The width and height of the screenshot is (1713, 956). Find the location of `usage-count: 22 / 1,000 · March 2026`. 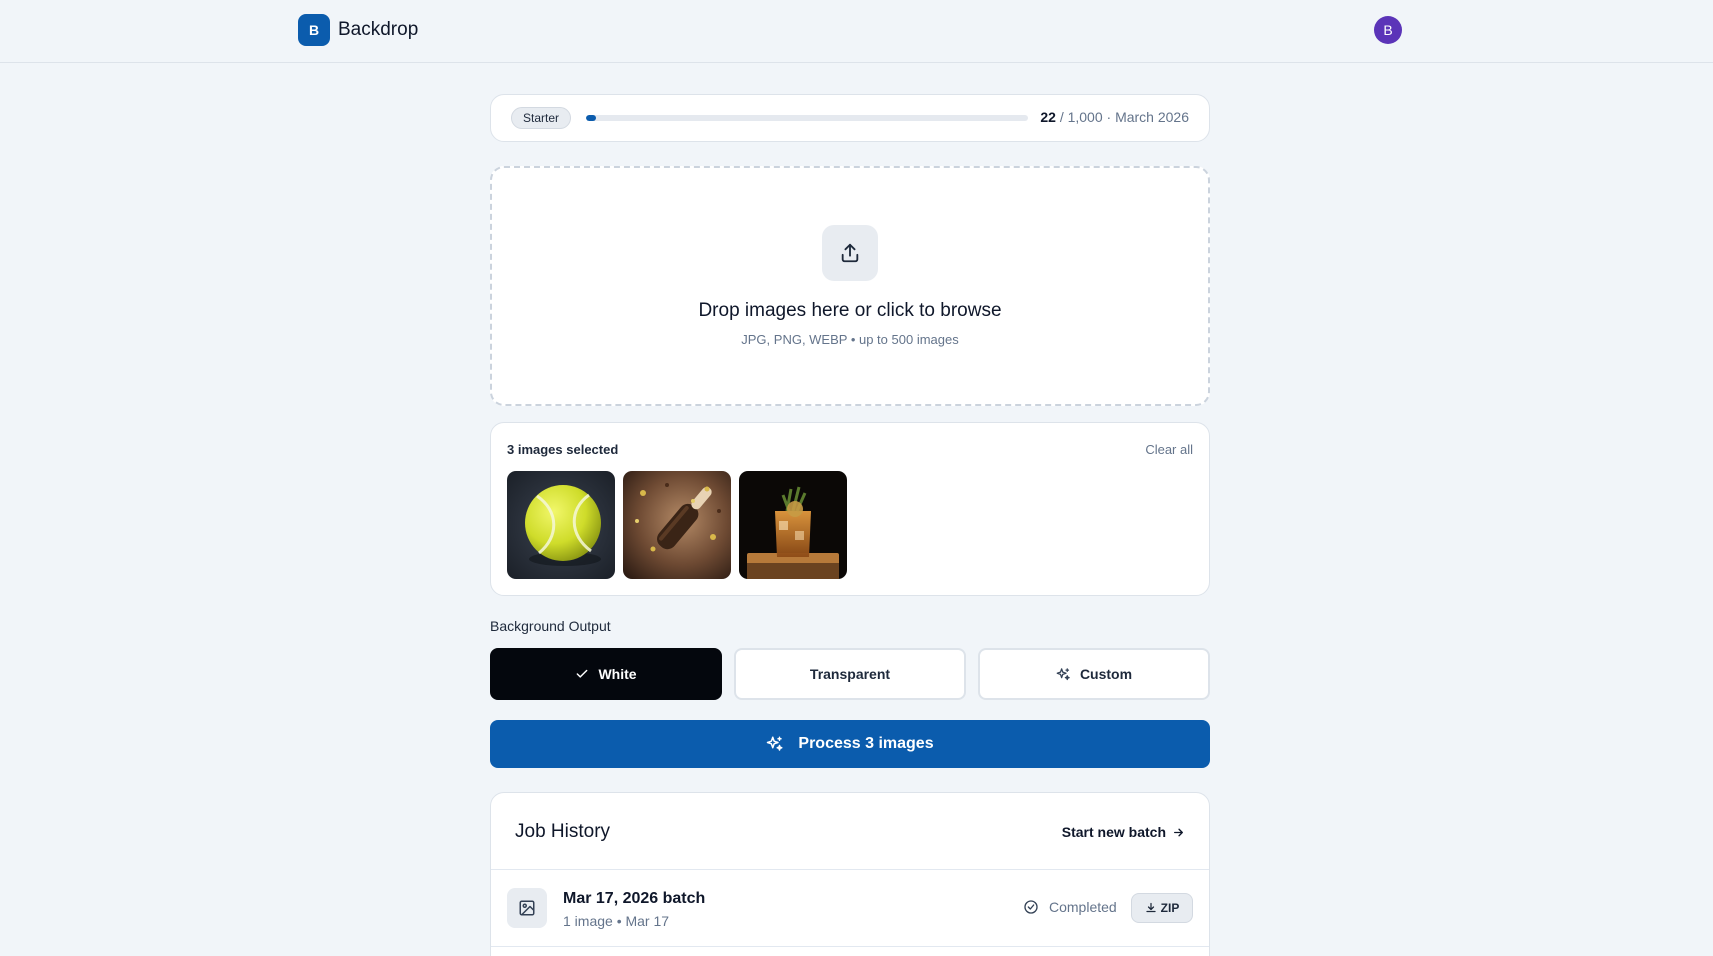

usage-count: 22 / 1,000 · March 2026 is located at coordinates (1114, 117).